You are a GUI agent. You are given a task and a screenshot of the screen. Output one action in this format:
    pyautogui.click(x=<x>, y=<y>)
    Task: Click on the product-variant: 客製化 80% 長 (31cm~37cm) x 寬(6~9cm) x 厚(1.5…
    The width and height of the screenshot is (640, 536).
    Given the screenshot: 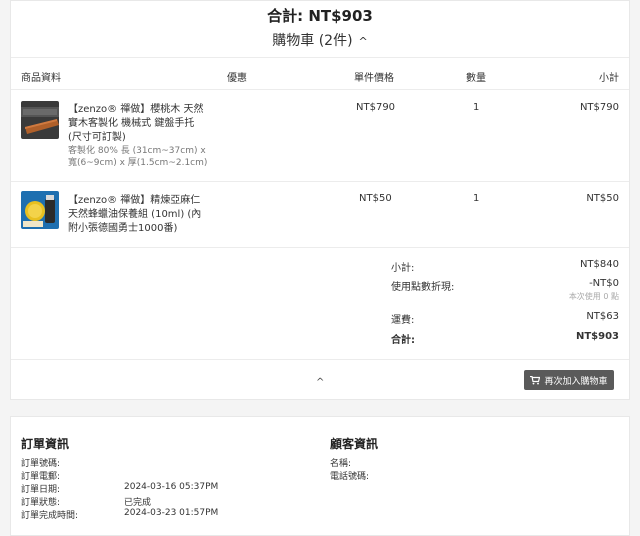 What is the action you would take?
    pyautogui.click(x=138, y=157)
    